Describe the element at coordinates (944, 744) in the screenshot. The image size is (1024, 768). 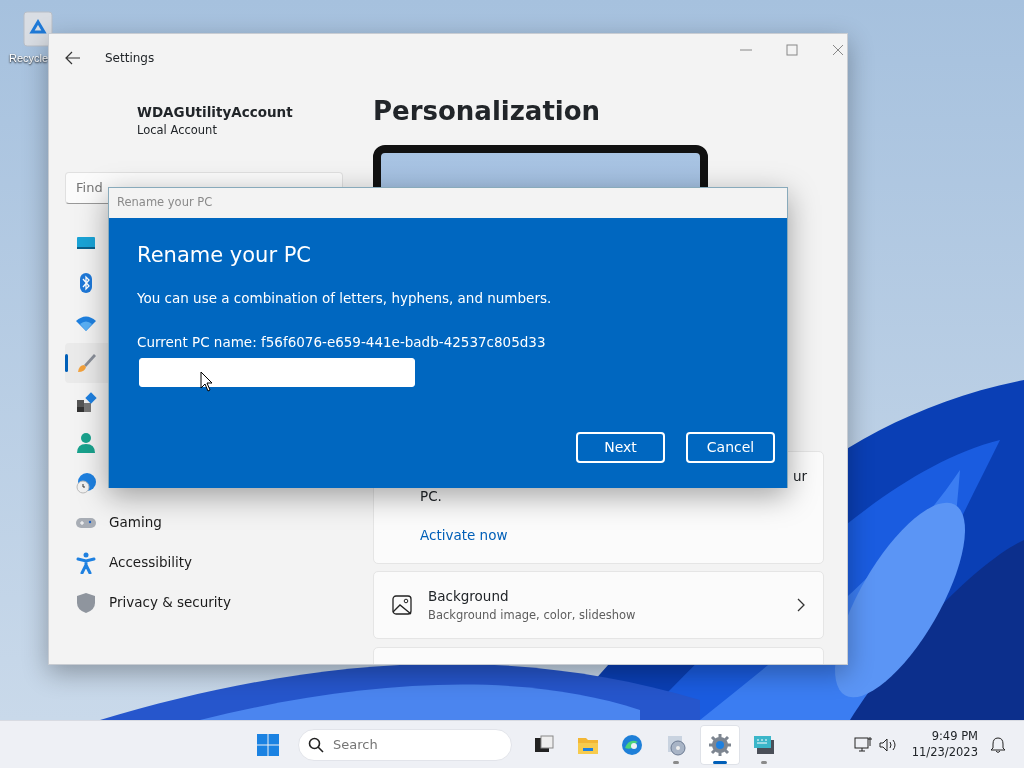
I see `clock: 9:49 PM 11/23/2023` at that location.